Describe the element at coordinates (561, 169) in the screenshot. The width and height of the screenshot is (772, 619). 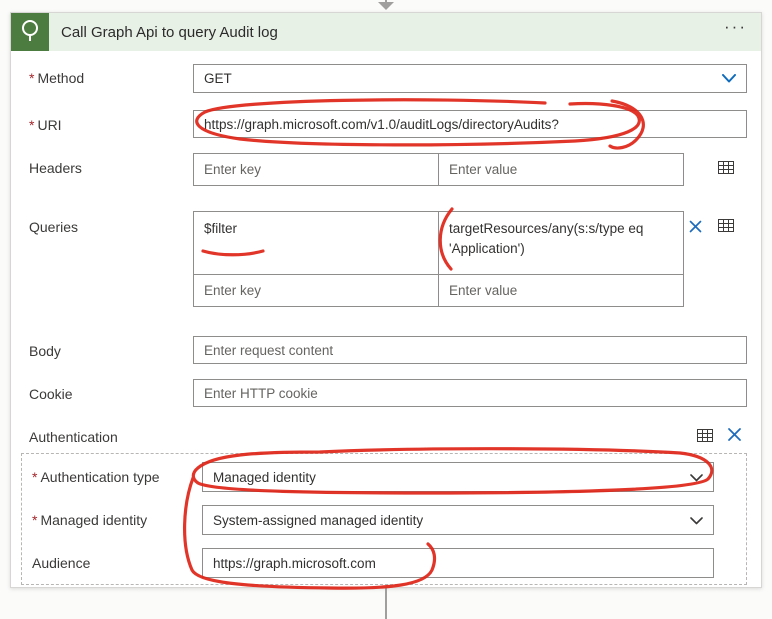
I see `headers-value-input` at that location.